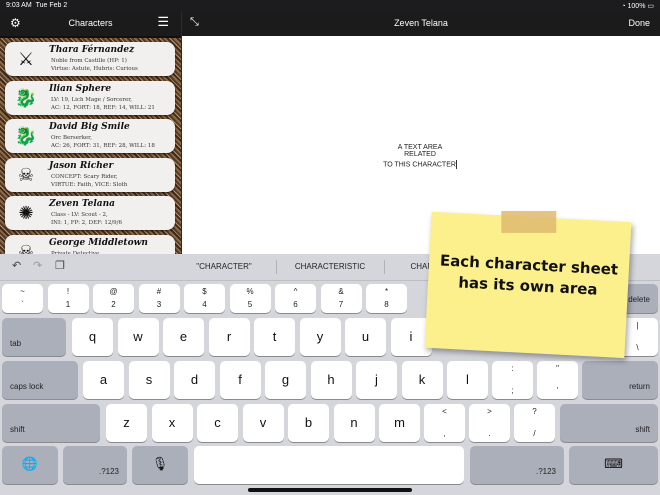 The width and height of the screenshot is (660, 495). I want to click on hide-keyboard-key: ⌨, so click(613, 465).